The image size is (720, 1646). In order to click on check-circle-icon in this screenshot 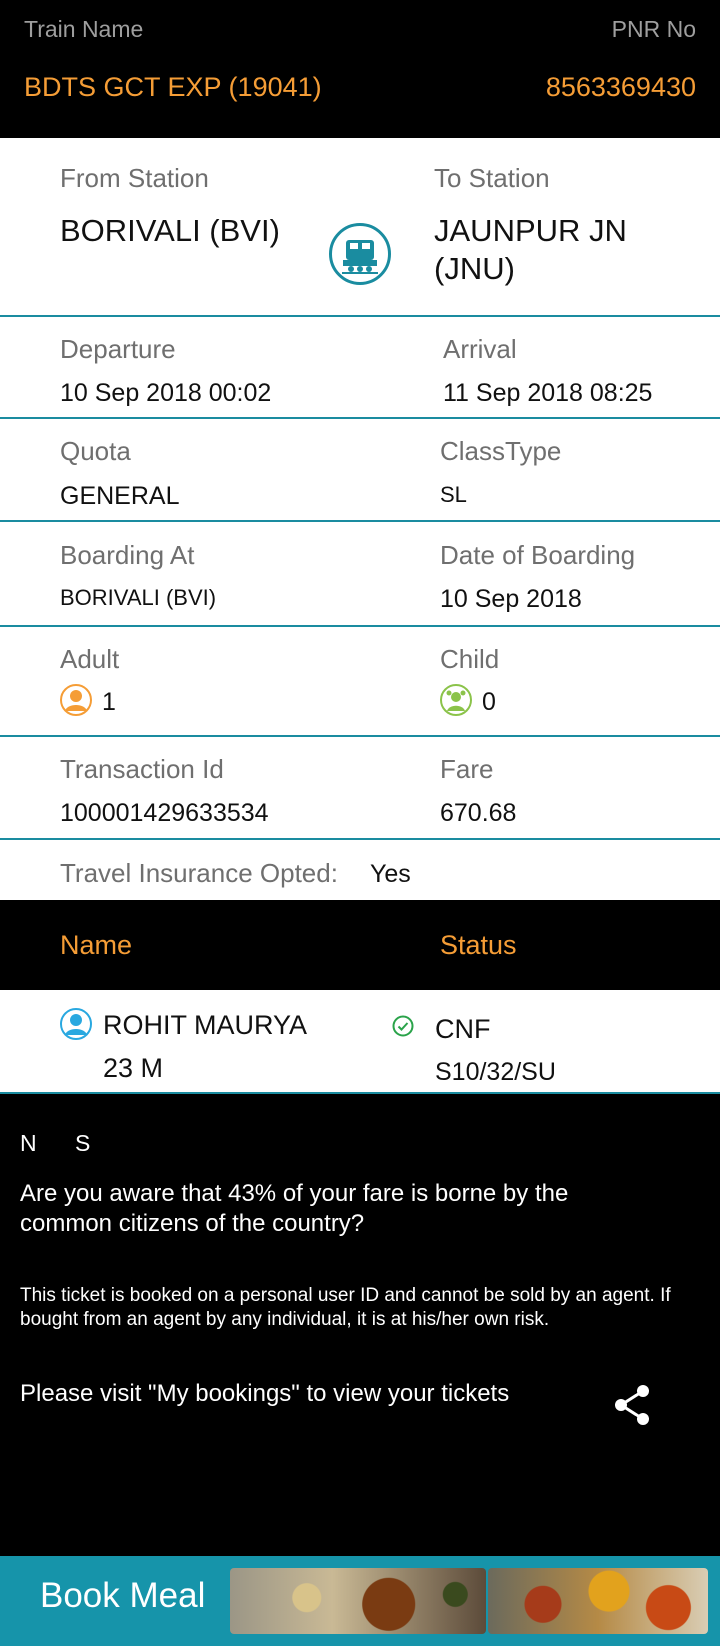, I will do `click(403, 1026)`.